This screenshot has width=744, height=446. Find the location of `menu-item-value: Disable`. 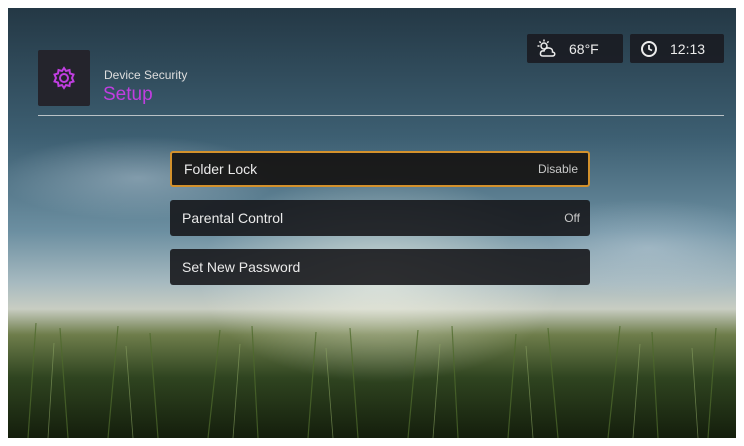

menu-item-value: Disable is located at coordinates (557, 169).